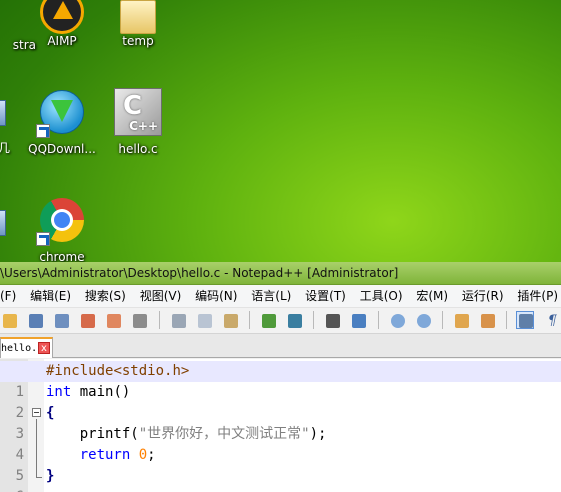 This screenshot has width=561, height=492. I want to click on close-all-icon, so click(113, 320).